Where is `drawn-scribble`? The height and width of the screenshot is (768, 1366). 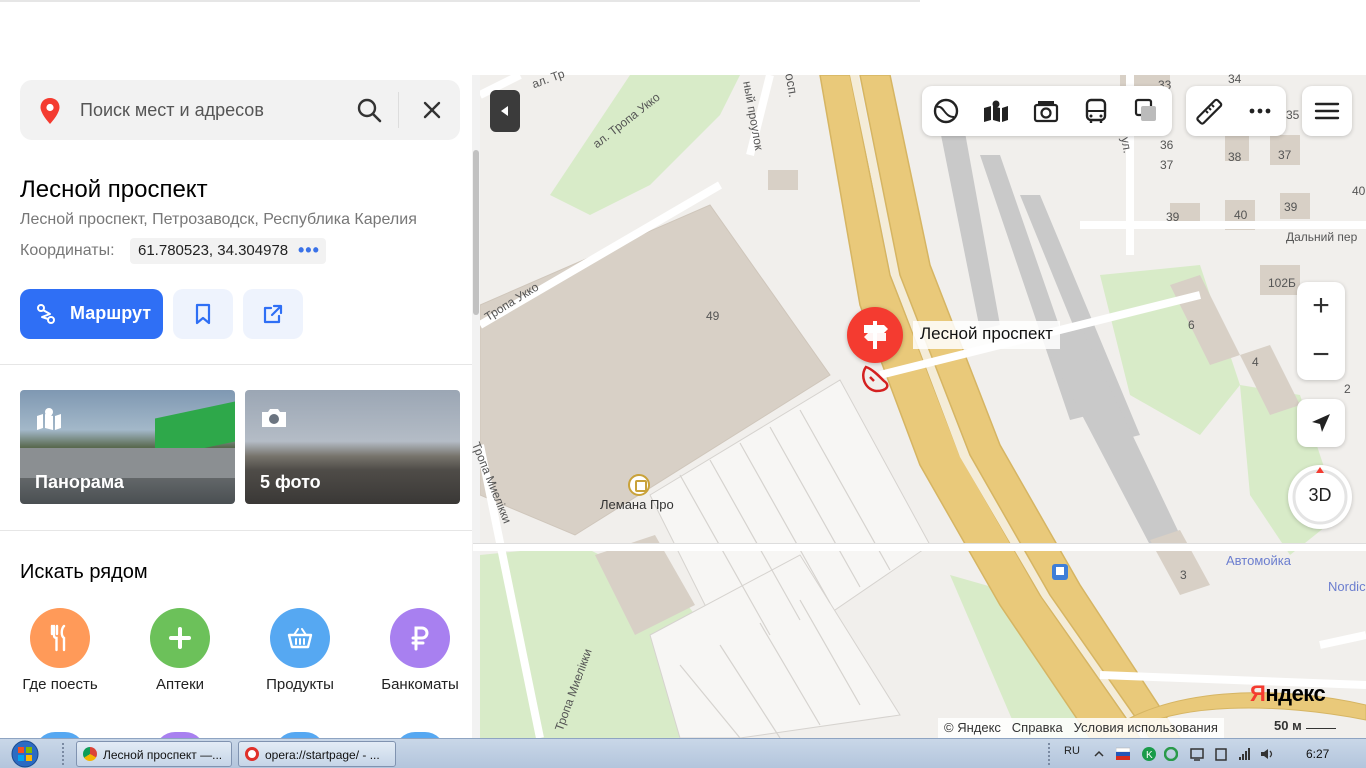 drawn-scribble is located at coordinates (875, 379).